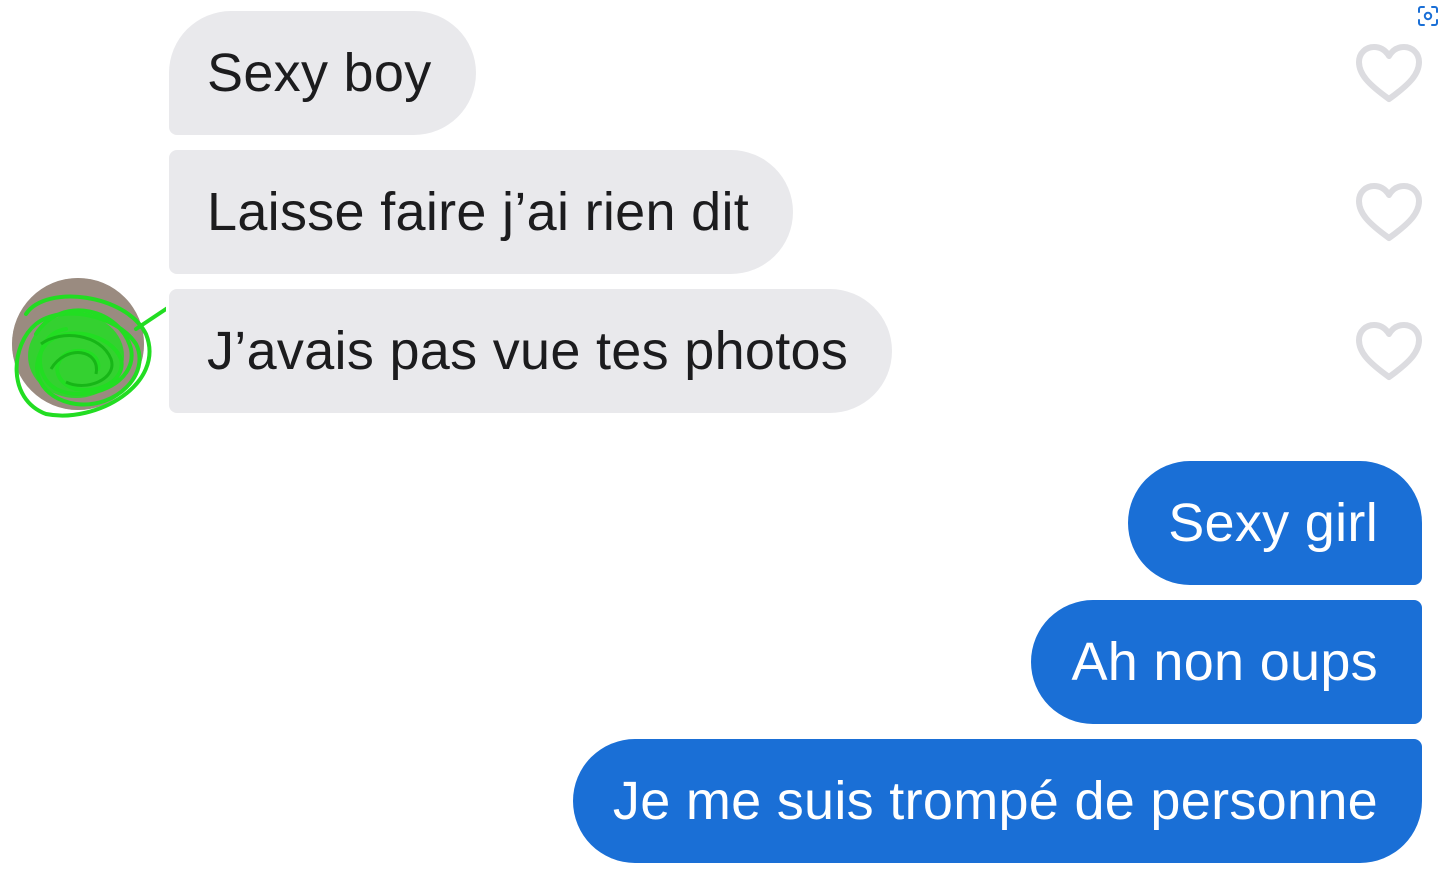 This screenshot has width=1448, height=872. Describe the element at coordinates (478, 212) in the screenshot. I see `message-text: Laisse faire j’ai rien dit` at that location.